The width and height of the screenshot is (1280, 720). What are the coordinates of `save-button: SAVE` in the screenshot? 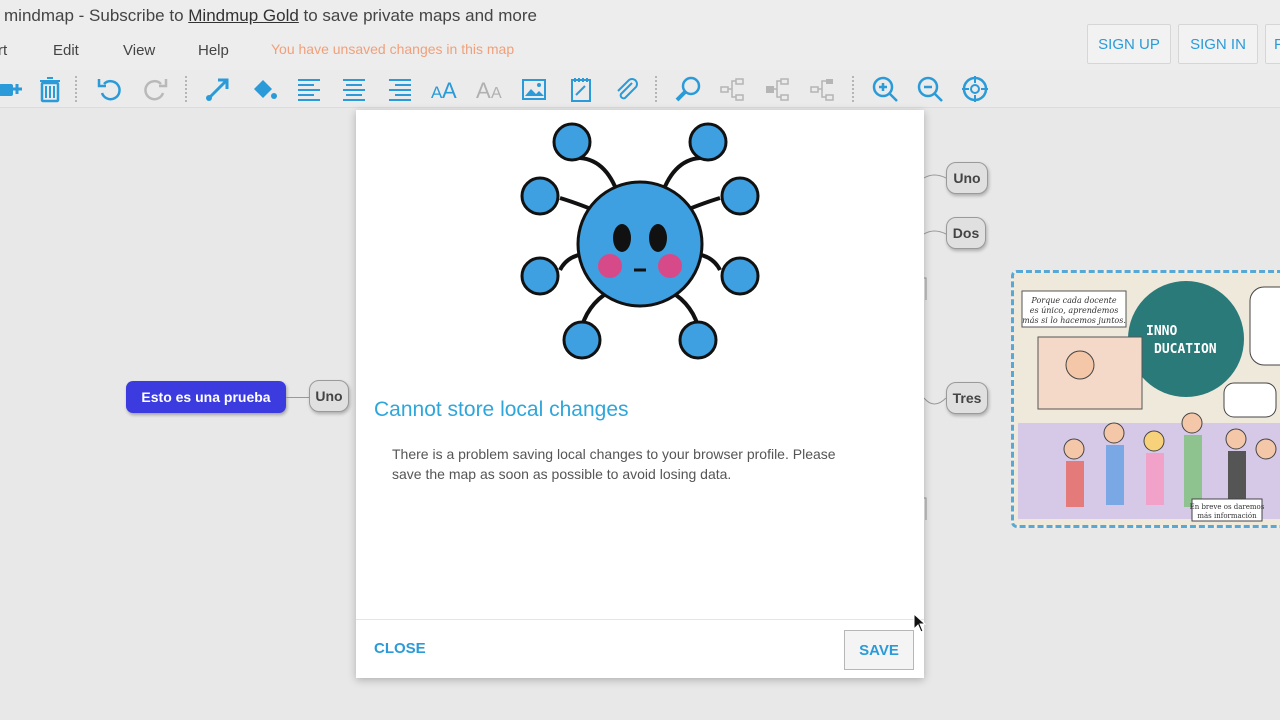 It's located at (879, 650).